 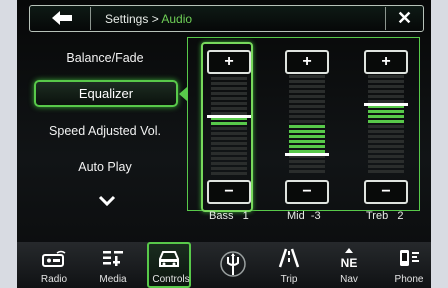 I want to click on menu-item-speed-adjusted-vol: Speed Adjusted Vol., so click(x=105, y=131).